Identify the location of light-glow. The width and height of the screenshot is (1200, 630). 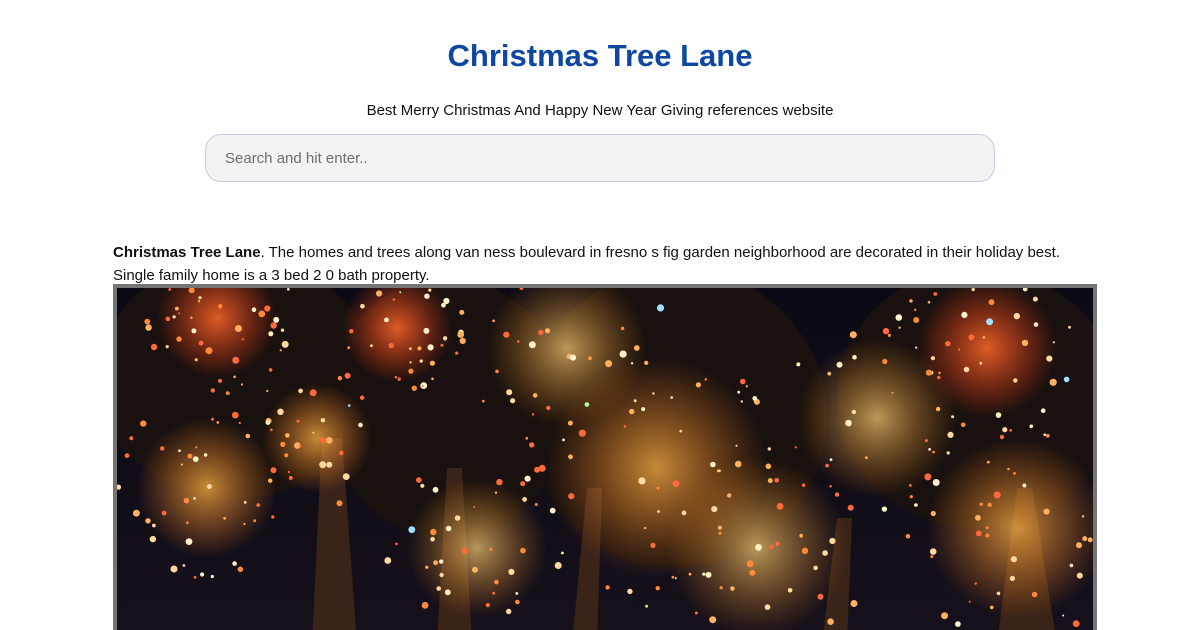
(207, 488).